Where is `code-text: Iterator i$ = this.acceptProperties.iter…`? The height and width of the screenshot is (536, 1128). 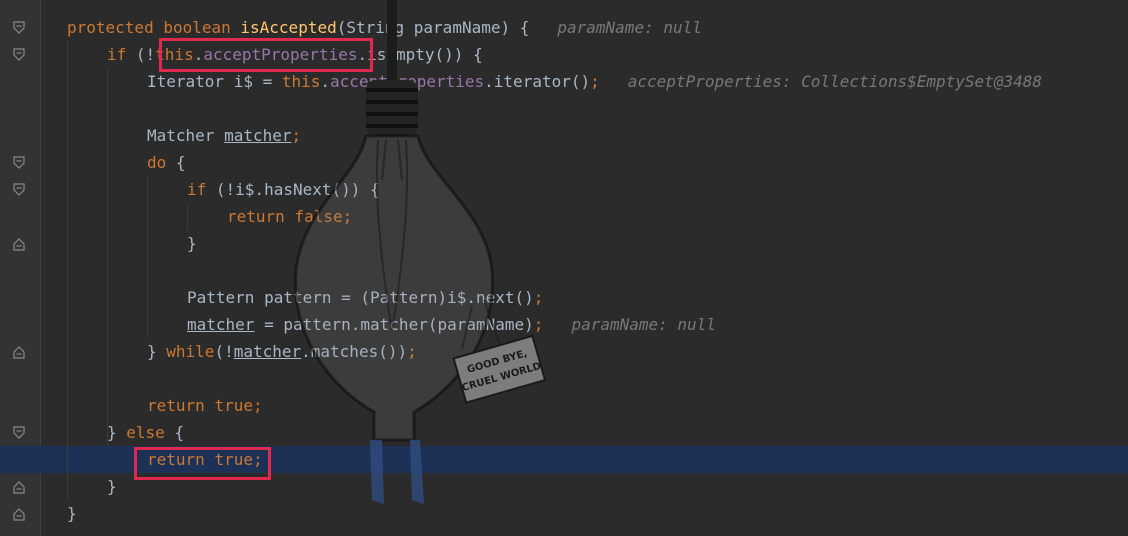
code-text: Iterator i$ = this.acceptProperties.iter… is located at coordinates (594, 81).